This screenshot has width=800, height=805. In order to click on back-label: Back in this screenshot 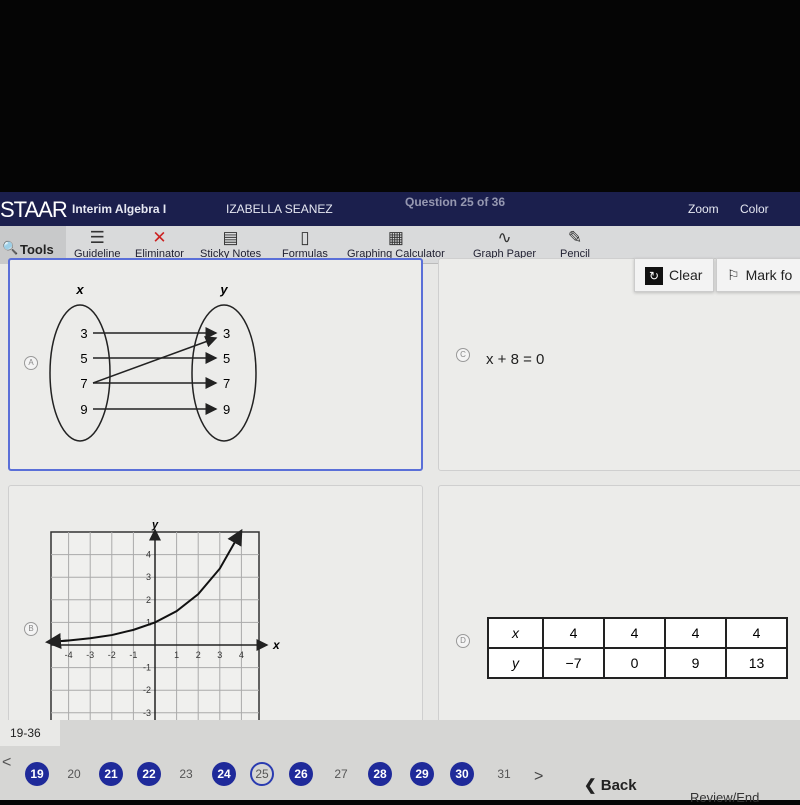, I will do `click(618, 785)`.